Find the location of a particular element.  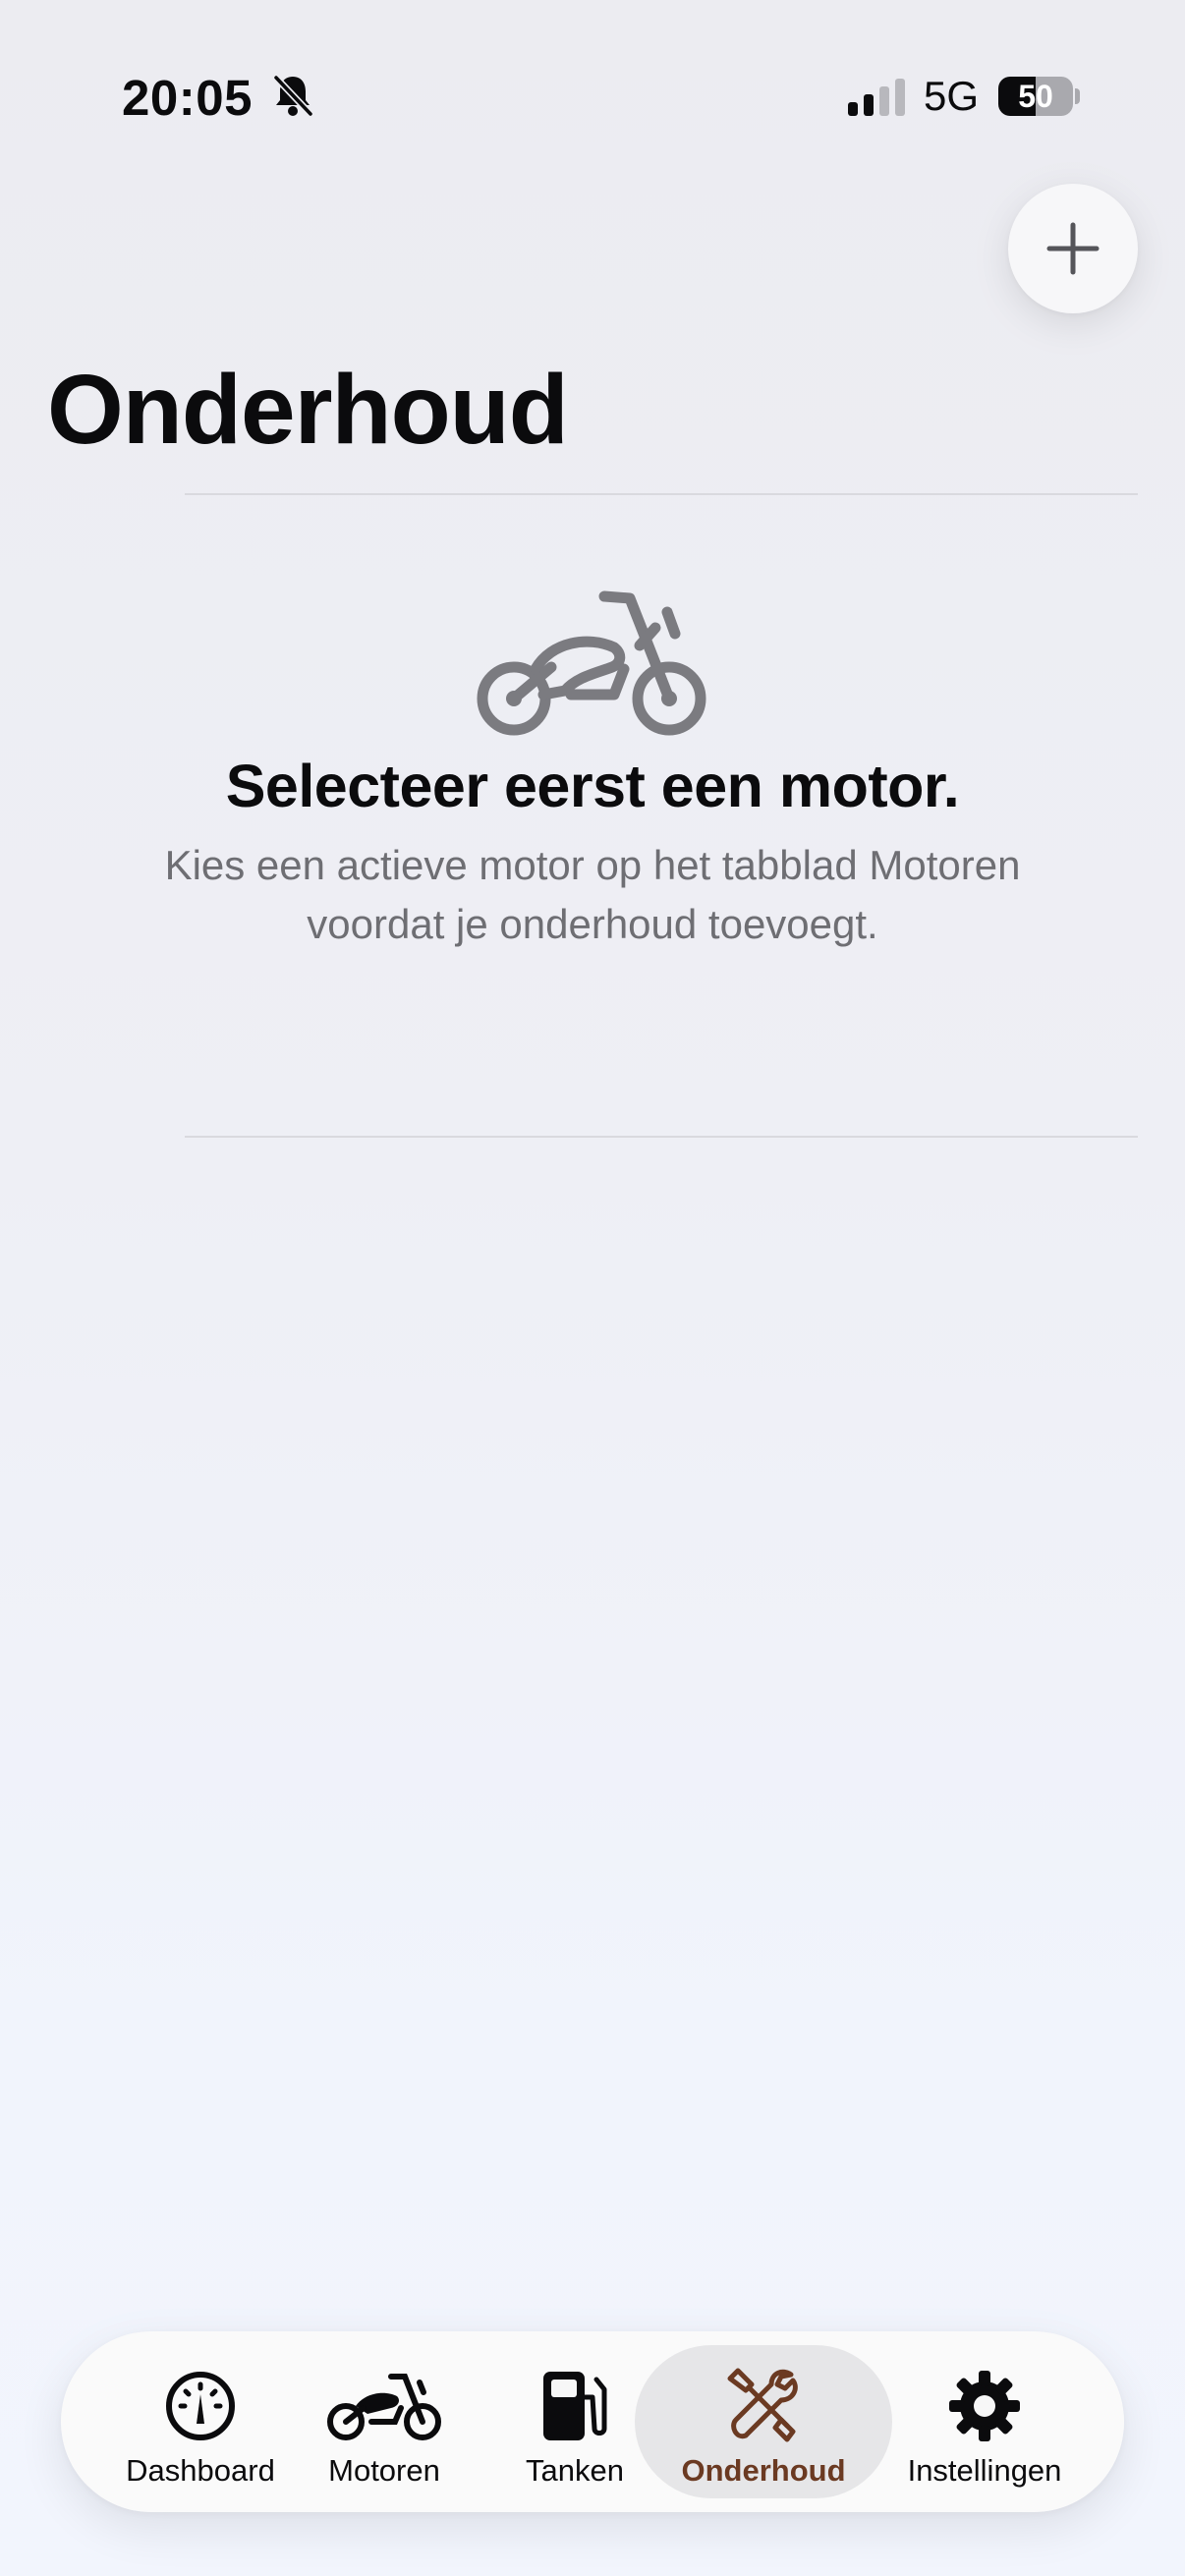

add-maintenance-button is located at coordinates (1073, 248).